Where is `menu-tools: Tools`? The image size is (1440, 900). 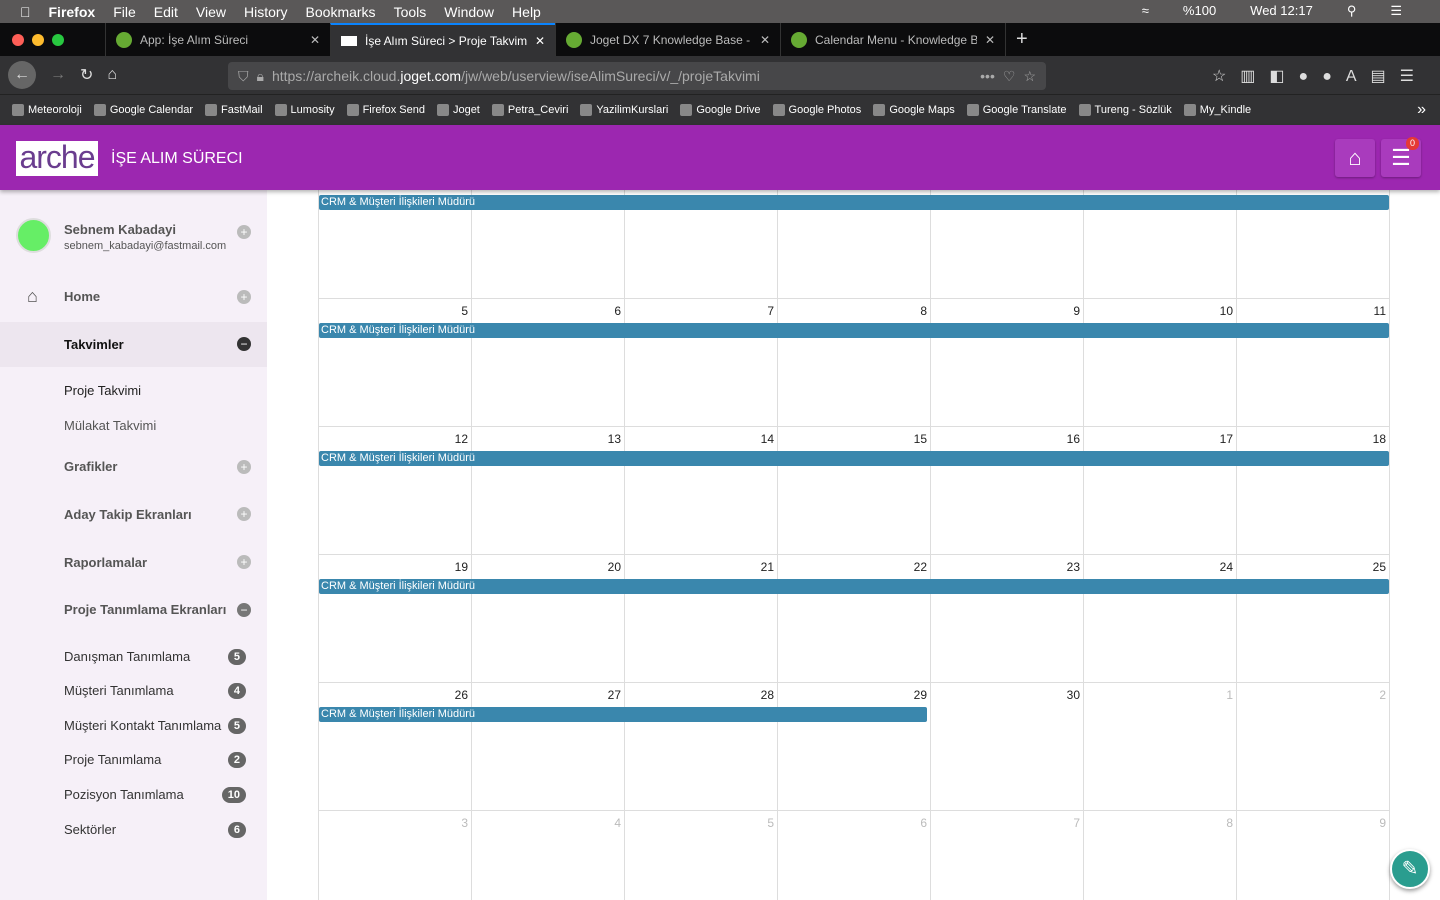
menu-tools: Tools is located at coordinates (410, 12).